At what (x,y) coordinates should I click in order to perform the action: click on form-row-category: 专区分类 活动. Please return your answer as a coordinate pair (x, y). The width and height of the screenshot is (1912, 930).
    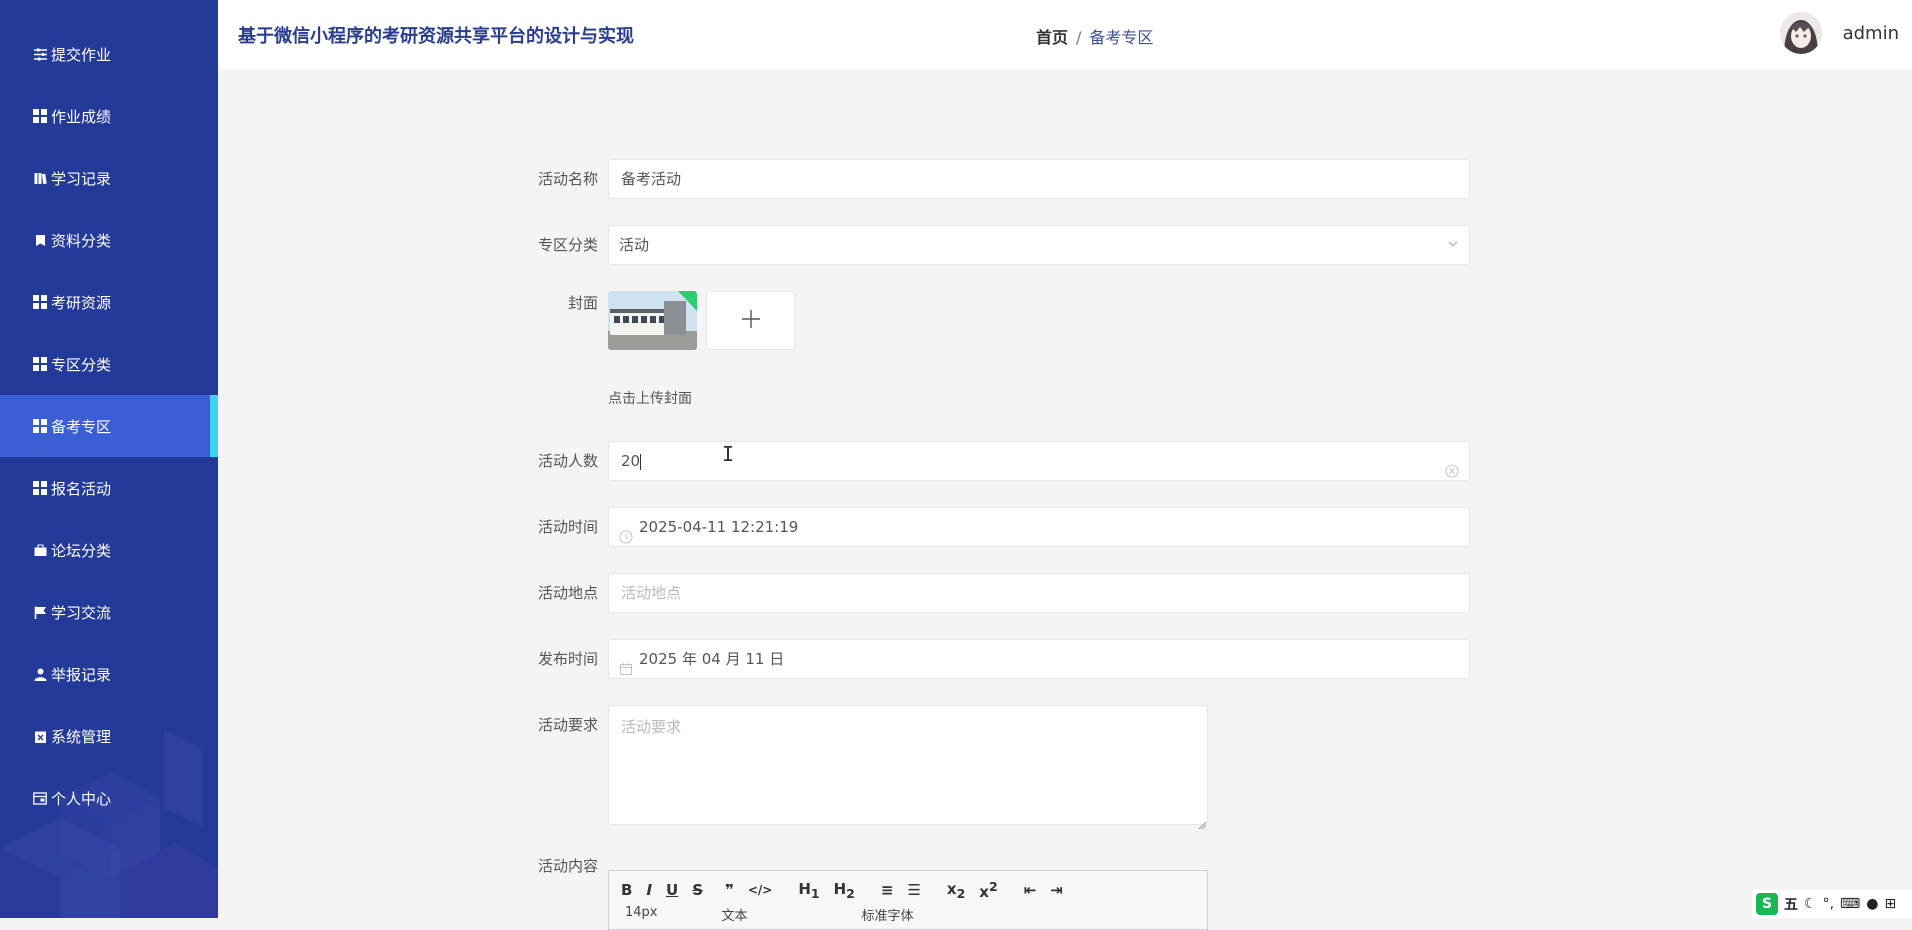
    Looking at the image, I should click on (991, 245).